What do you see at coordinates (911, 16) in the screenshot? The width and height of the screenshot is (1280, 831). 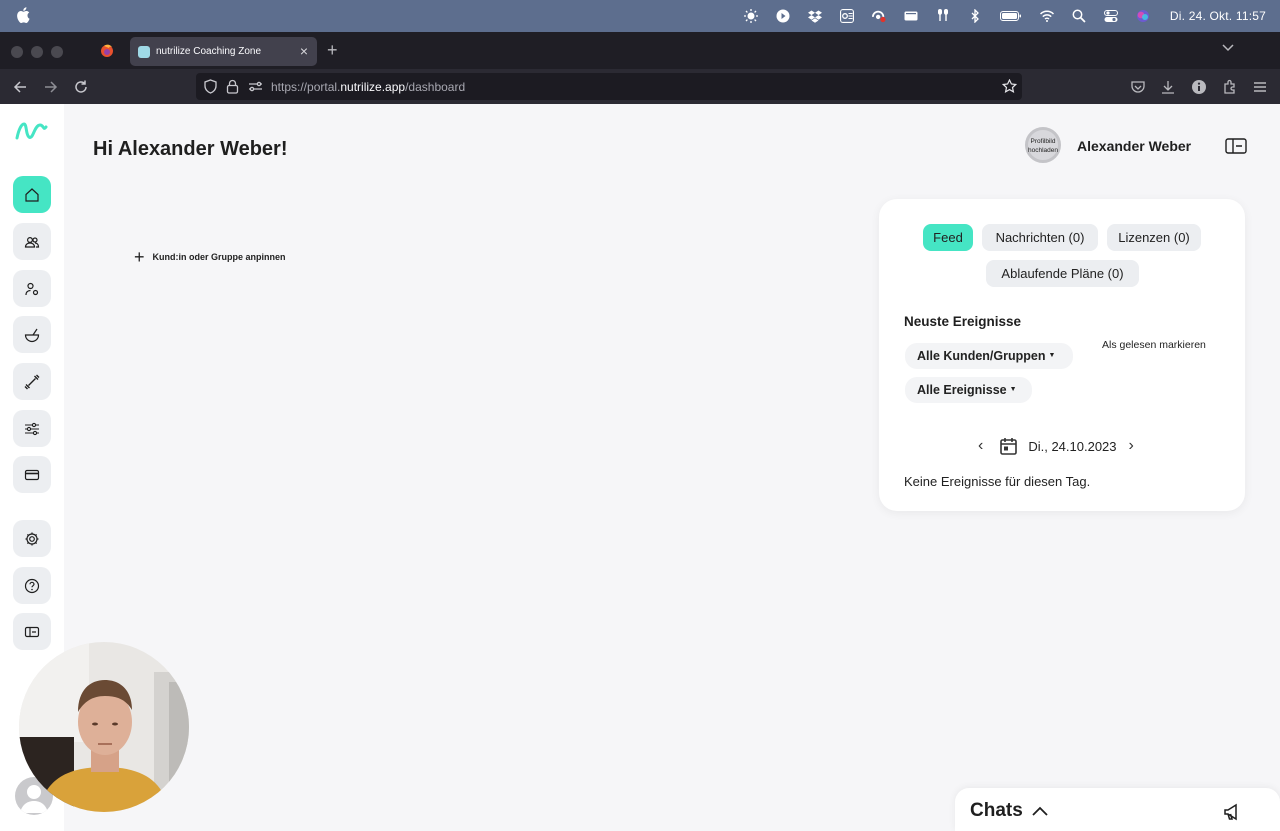 I see `display-icon` at bounding box center [911, 16].